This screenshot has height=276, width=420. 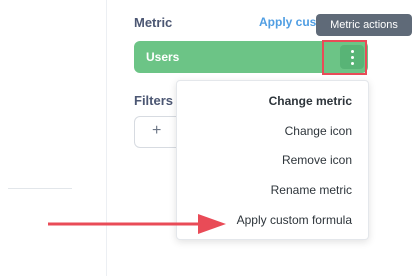 What do you see at coordinates (318, 131) in the screenshot?
I see `menu-item-change-icon: Change icon` at bounding box center [318, 131].